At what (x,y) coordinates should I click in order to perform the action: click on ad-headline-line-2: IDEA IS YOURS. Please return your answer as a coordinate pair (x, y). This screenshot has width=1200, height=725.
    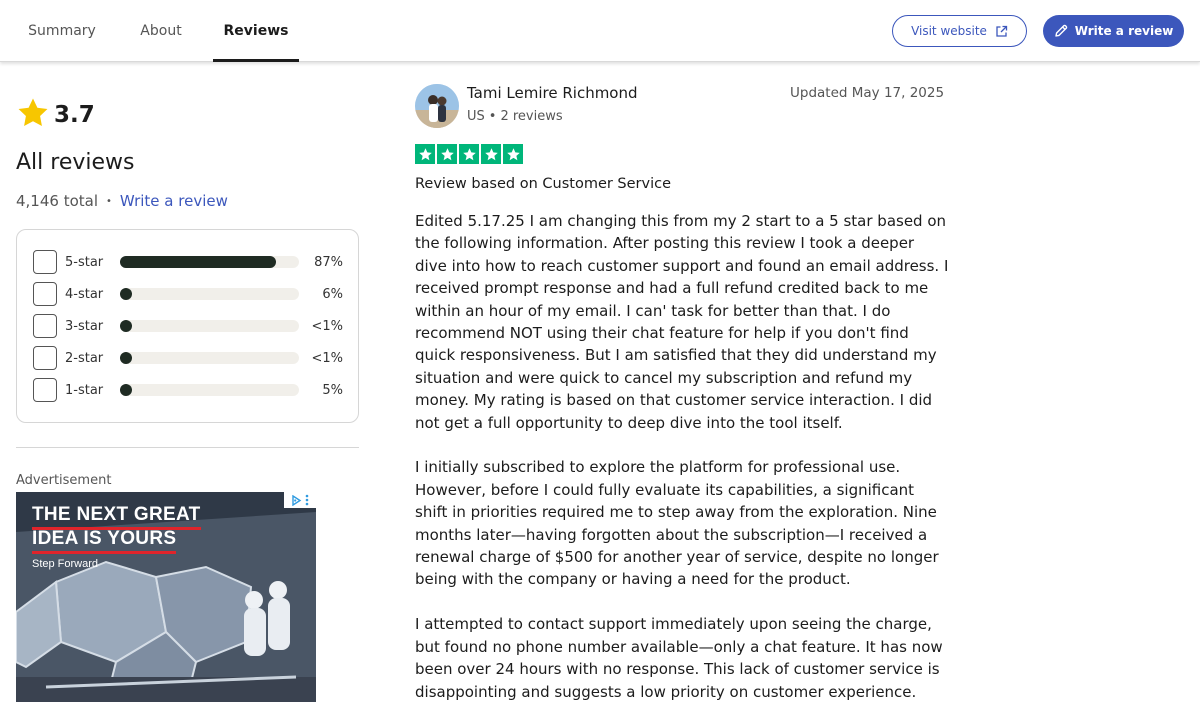
    Looking at the image, I should click on (104, 541).